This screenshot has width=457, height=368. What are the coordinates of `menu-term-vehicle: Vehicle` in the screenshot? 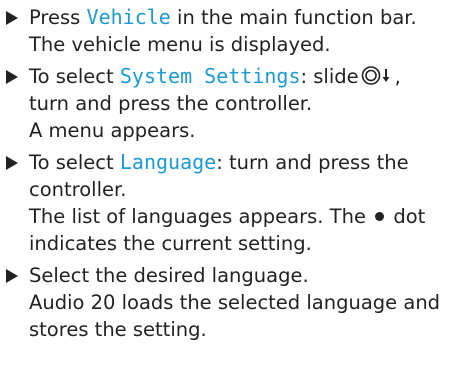 It's located at (128, 17).